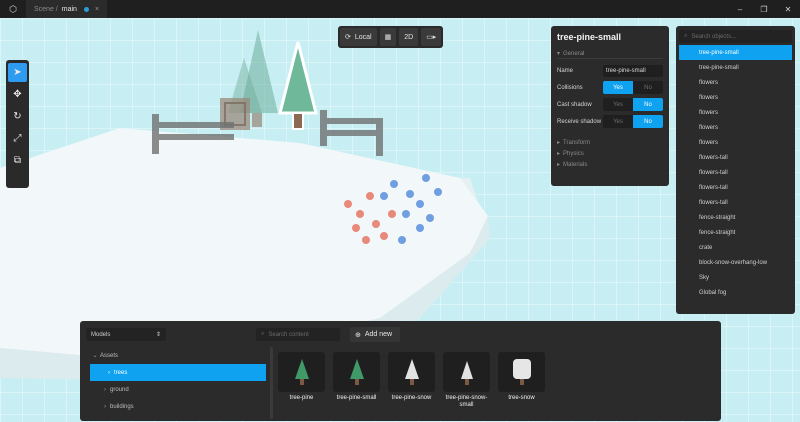  What do you see at coordinates (559, 54) in the screenshot?
I see `chevron-down-icon: ▾` at bounding box center [559, 54].